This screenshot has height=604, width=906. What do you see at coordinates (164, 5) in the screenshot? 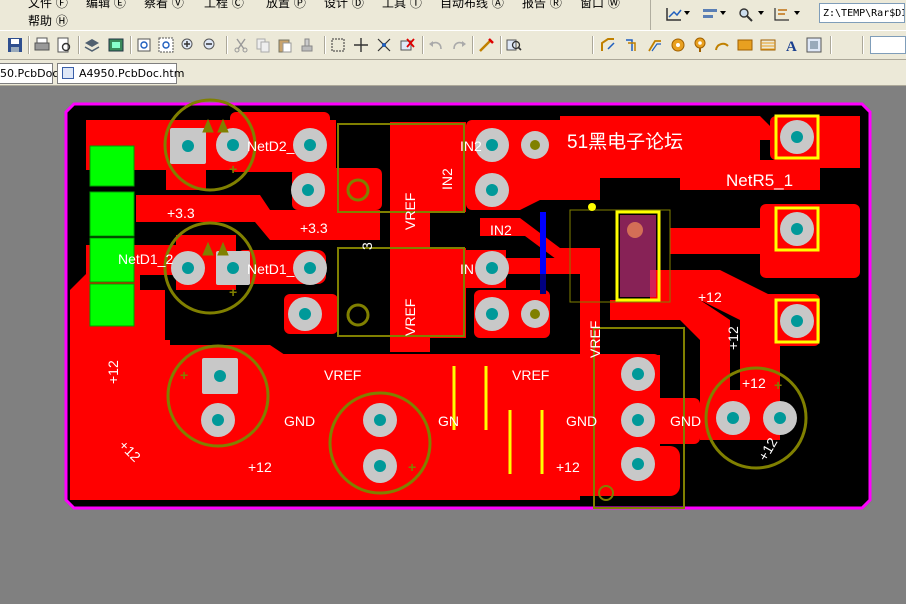
I see `menu-view: 察看 Ⓥ` at bounding box center [164, 5].